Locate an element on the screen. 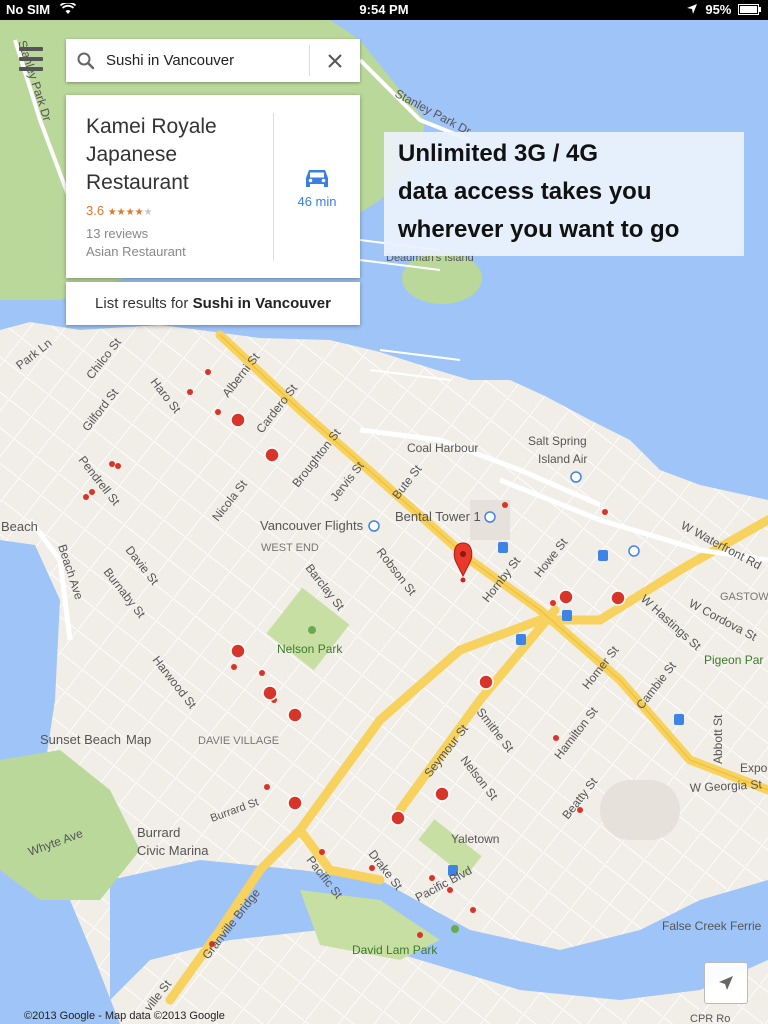  map-label: Sunset Beach is located at coordinates (80, 739).